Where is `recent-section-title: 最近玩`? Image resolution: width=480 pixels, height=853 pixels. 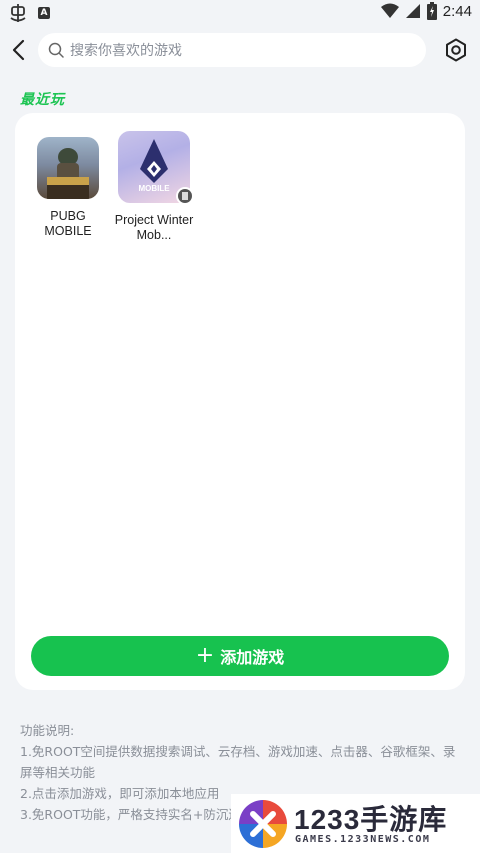
recent-section-title: 最近玩 is located at coordinates (42, 100).